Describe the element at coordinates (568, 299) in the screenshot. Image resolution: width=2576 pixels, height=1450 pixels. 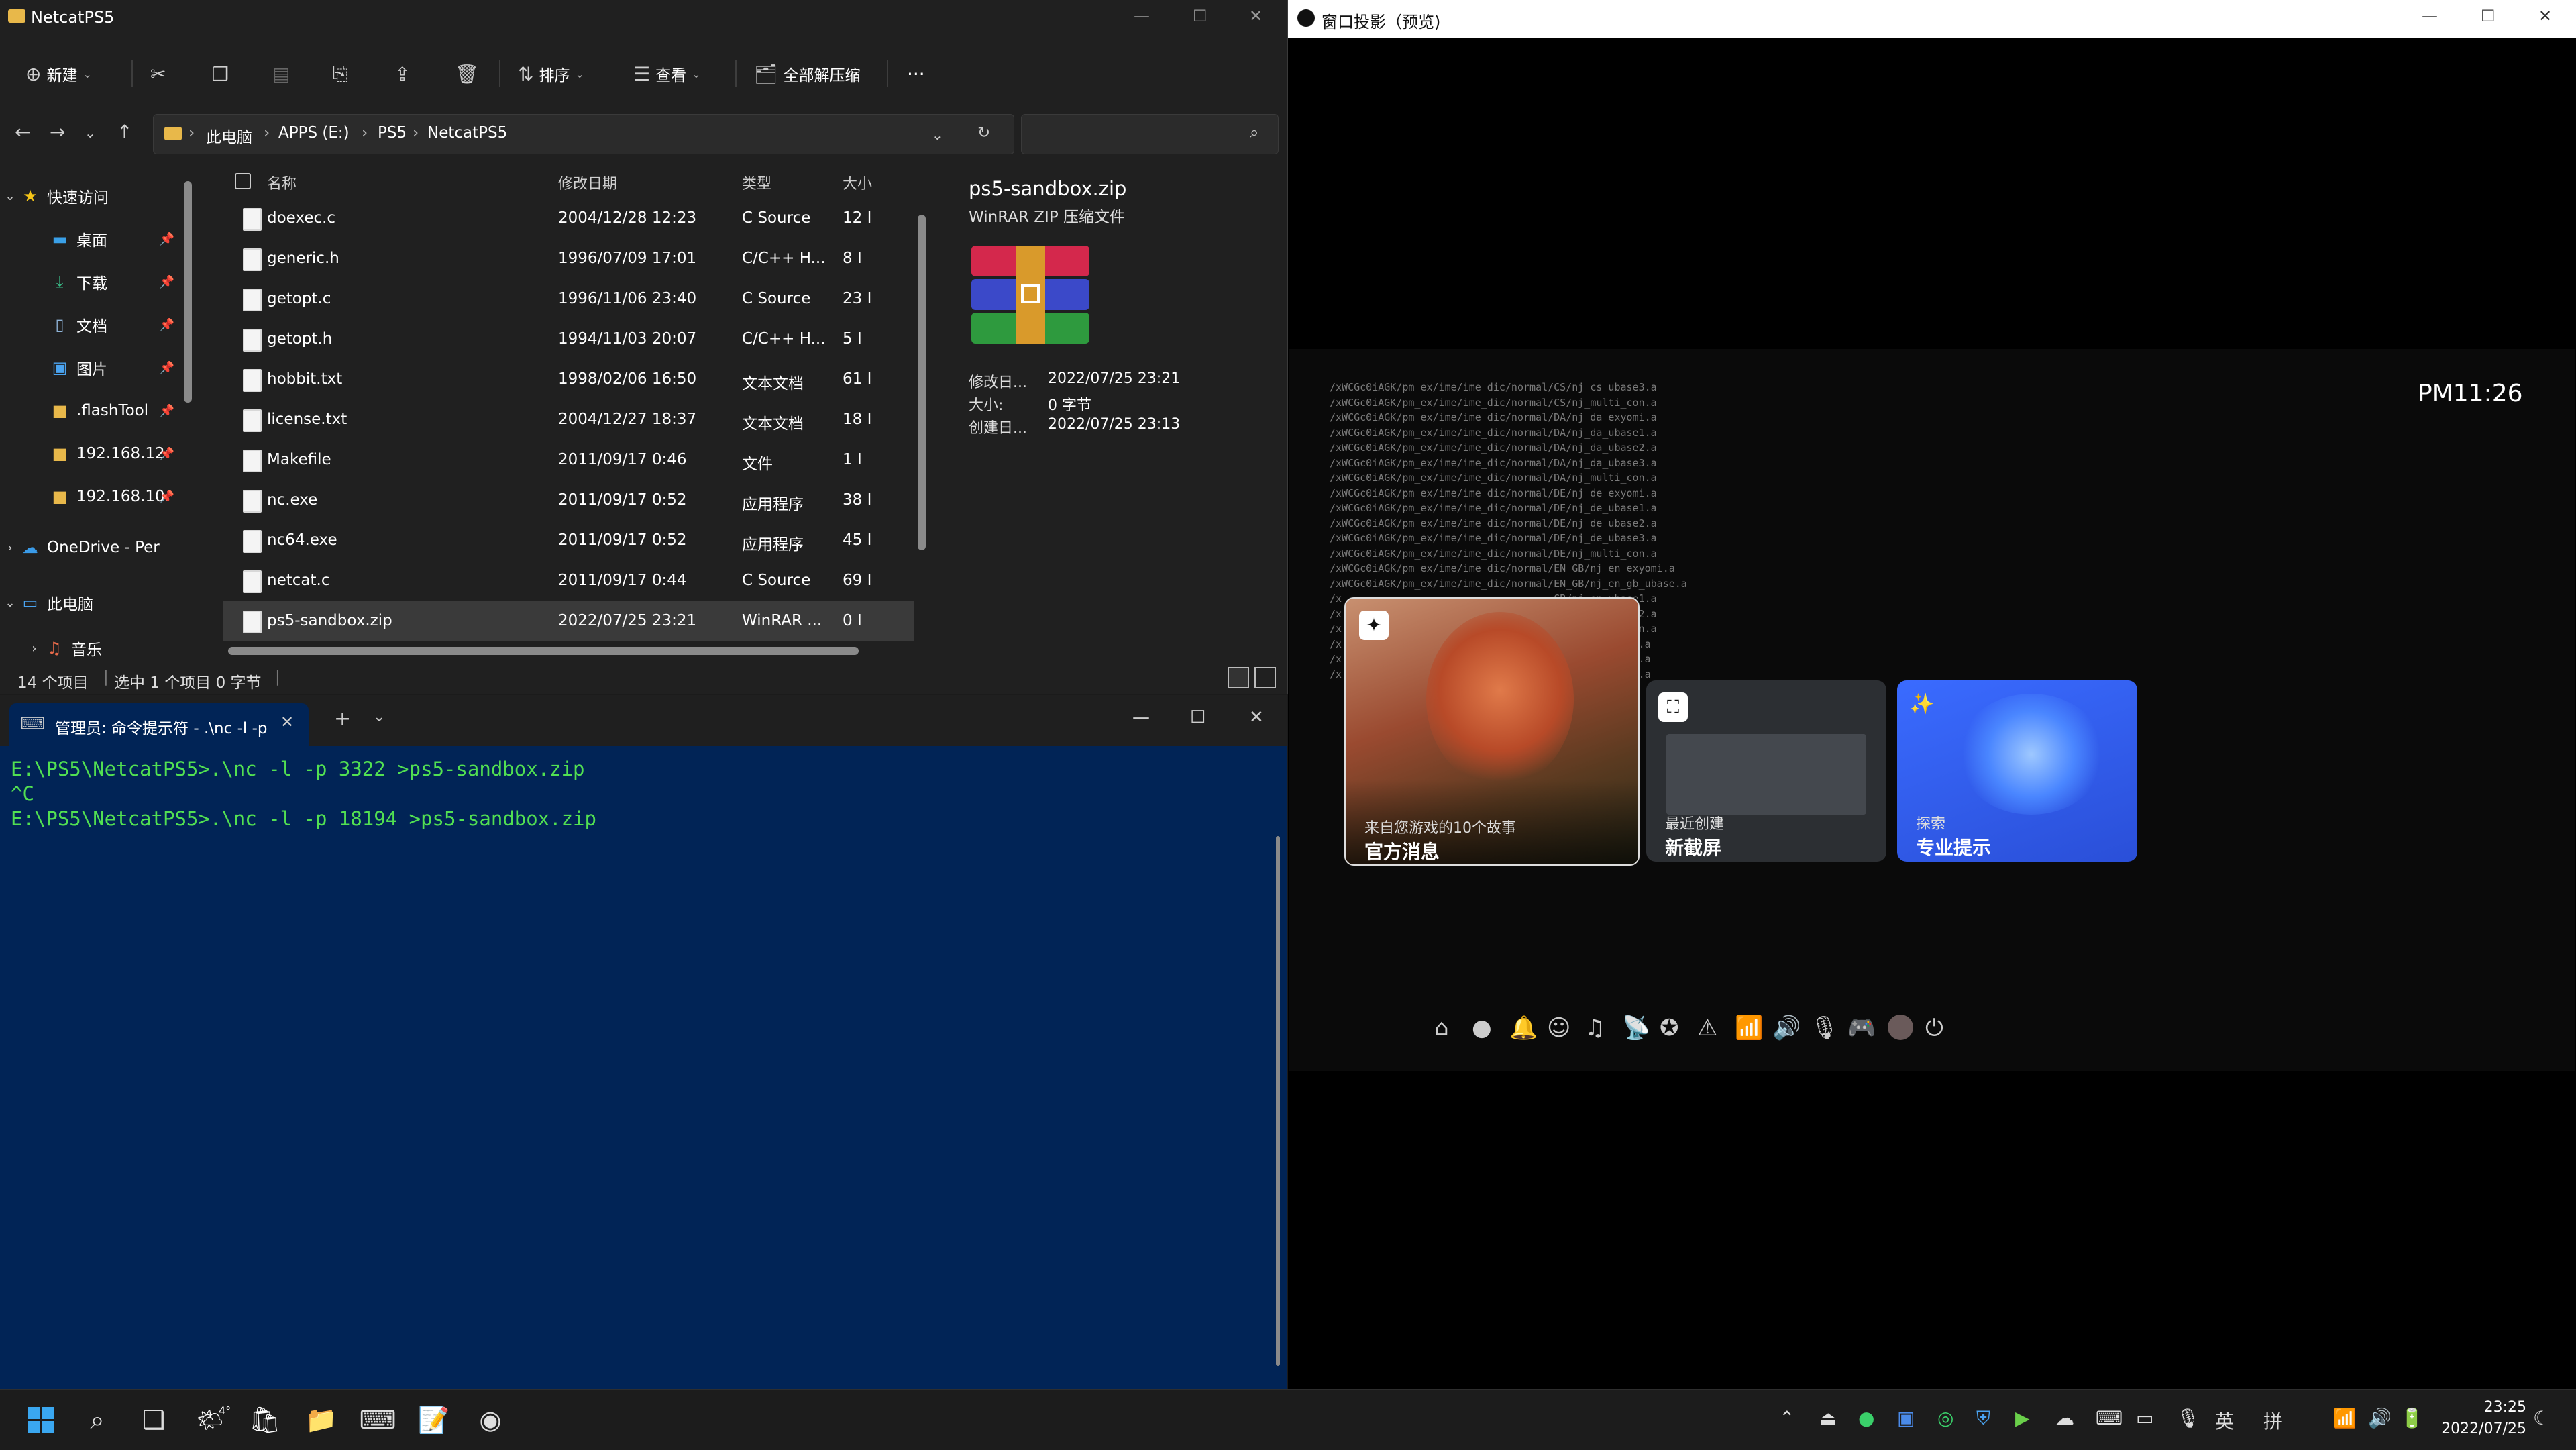
I see `file-row: getopt.c 1996/11/06 23:40 C Source 23 I` at that location.